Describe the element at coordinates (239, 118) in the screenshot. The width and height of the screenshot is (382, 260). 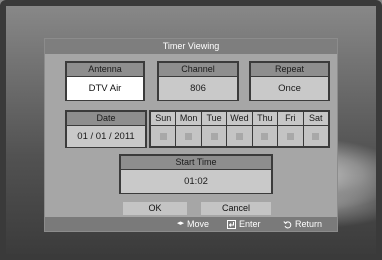
I see `day-label: Wed` at that location.